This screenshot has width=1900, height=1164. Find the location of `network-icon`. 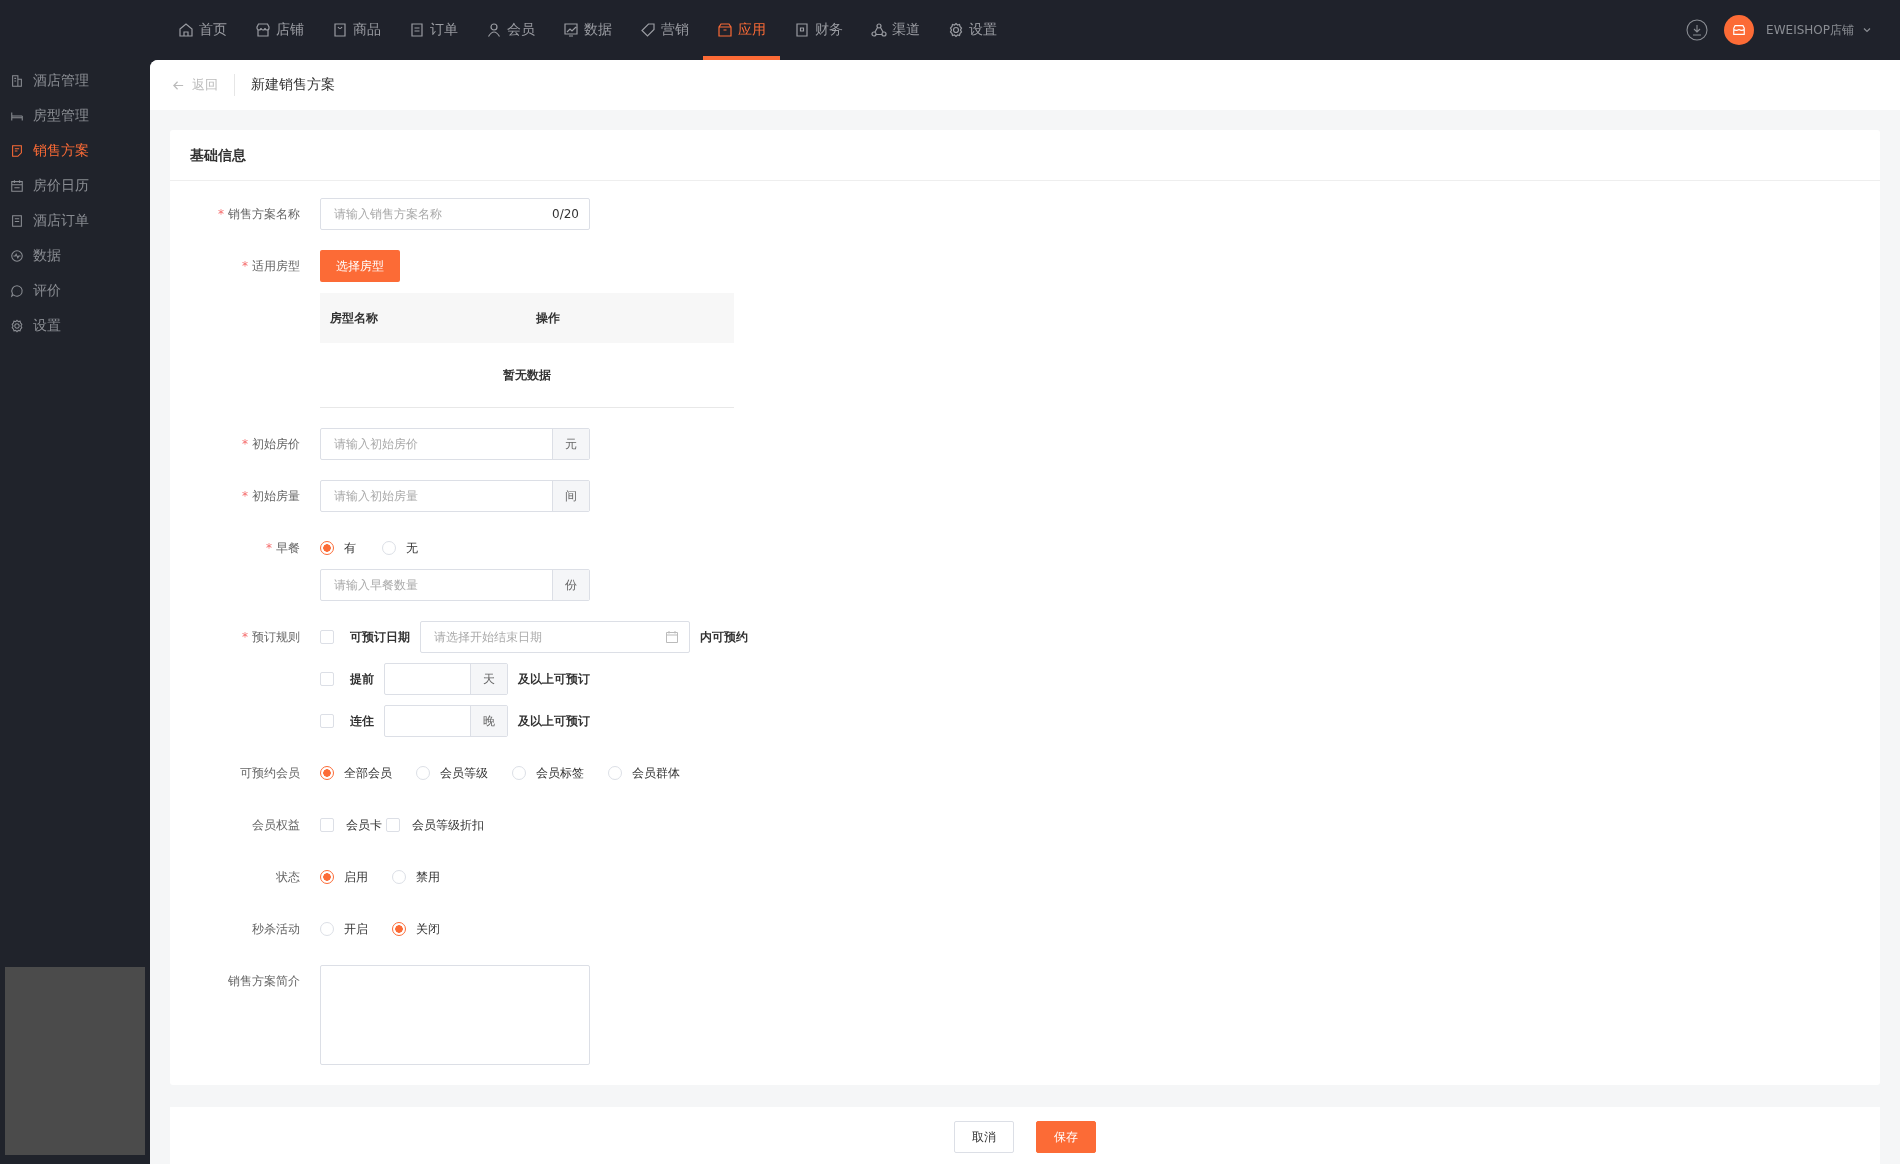

network-icon is located at coordinates (879, 30).